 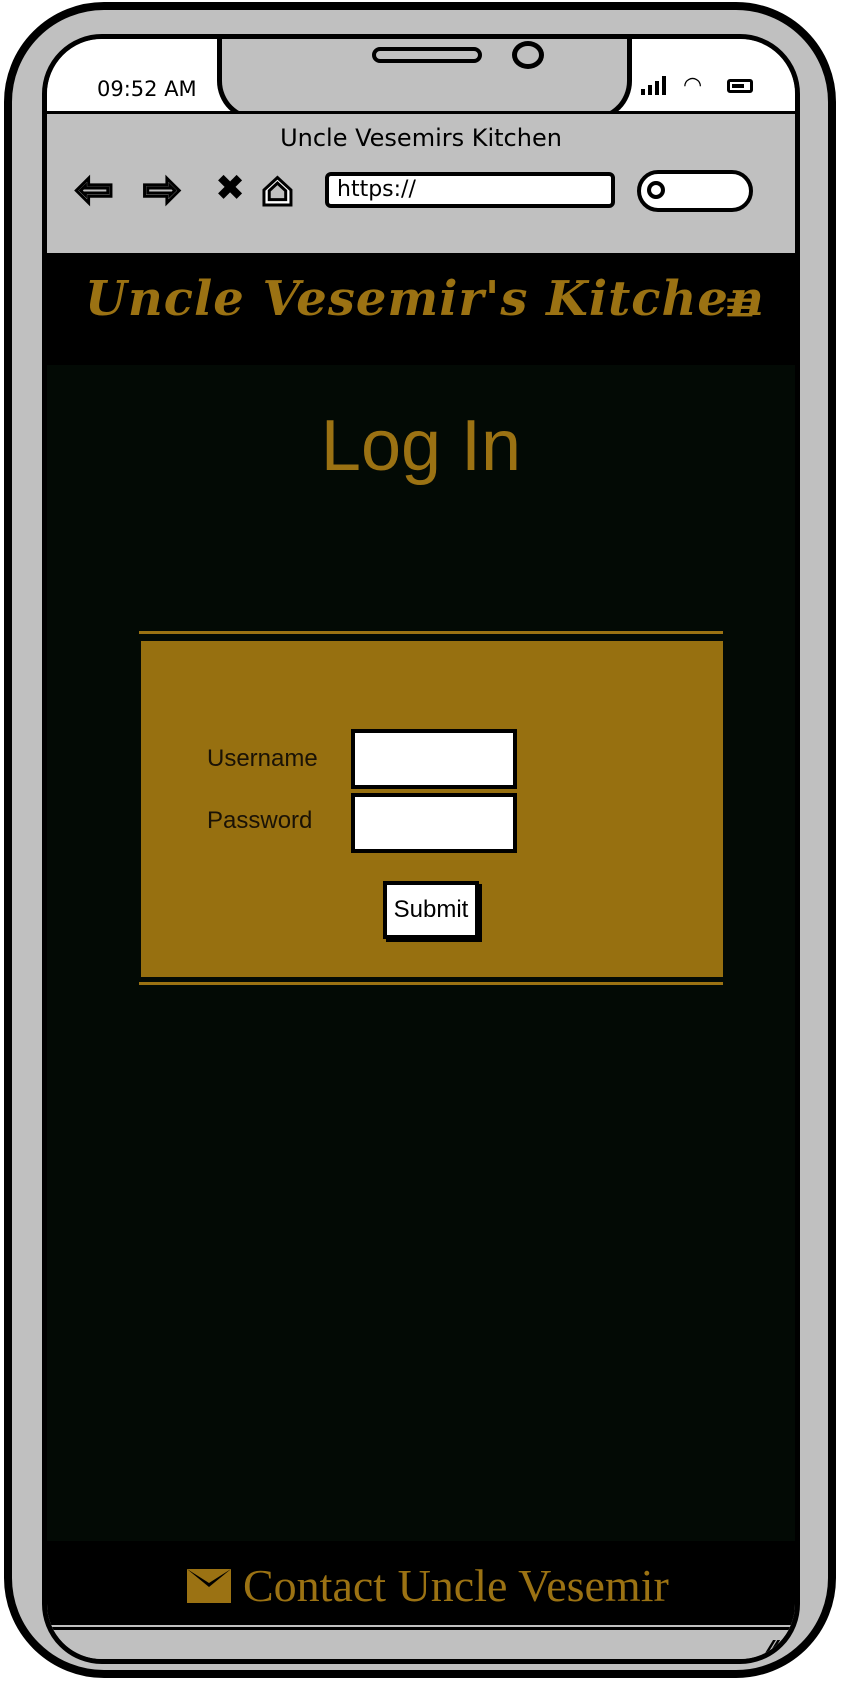 What do you see at coordinates (528, 55) in the screenshot?
I see `camera-icon` at bounding box center [528, 55].